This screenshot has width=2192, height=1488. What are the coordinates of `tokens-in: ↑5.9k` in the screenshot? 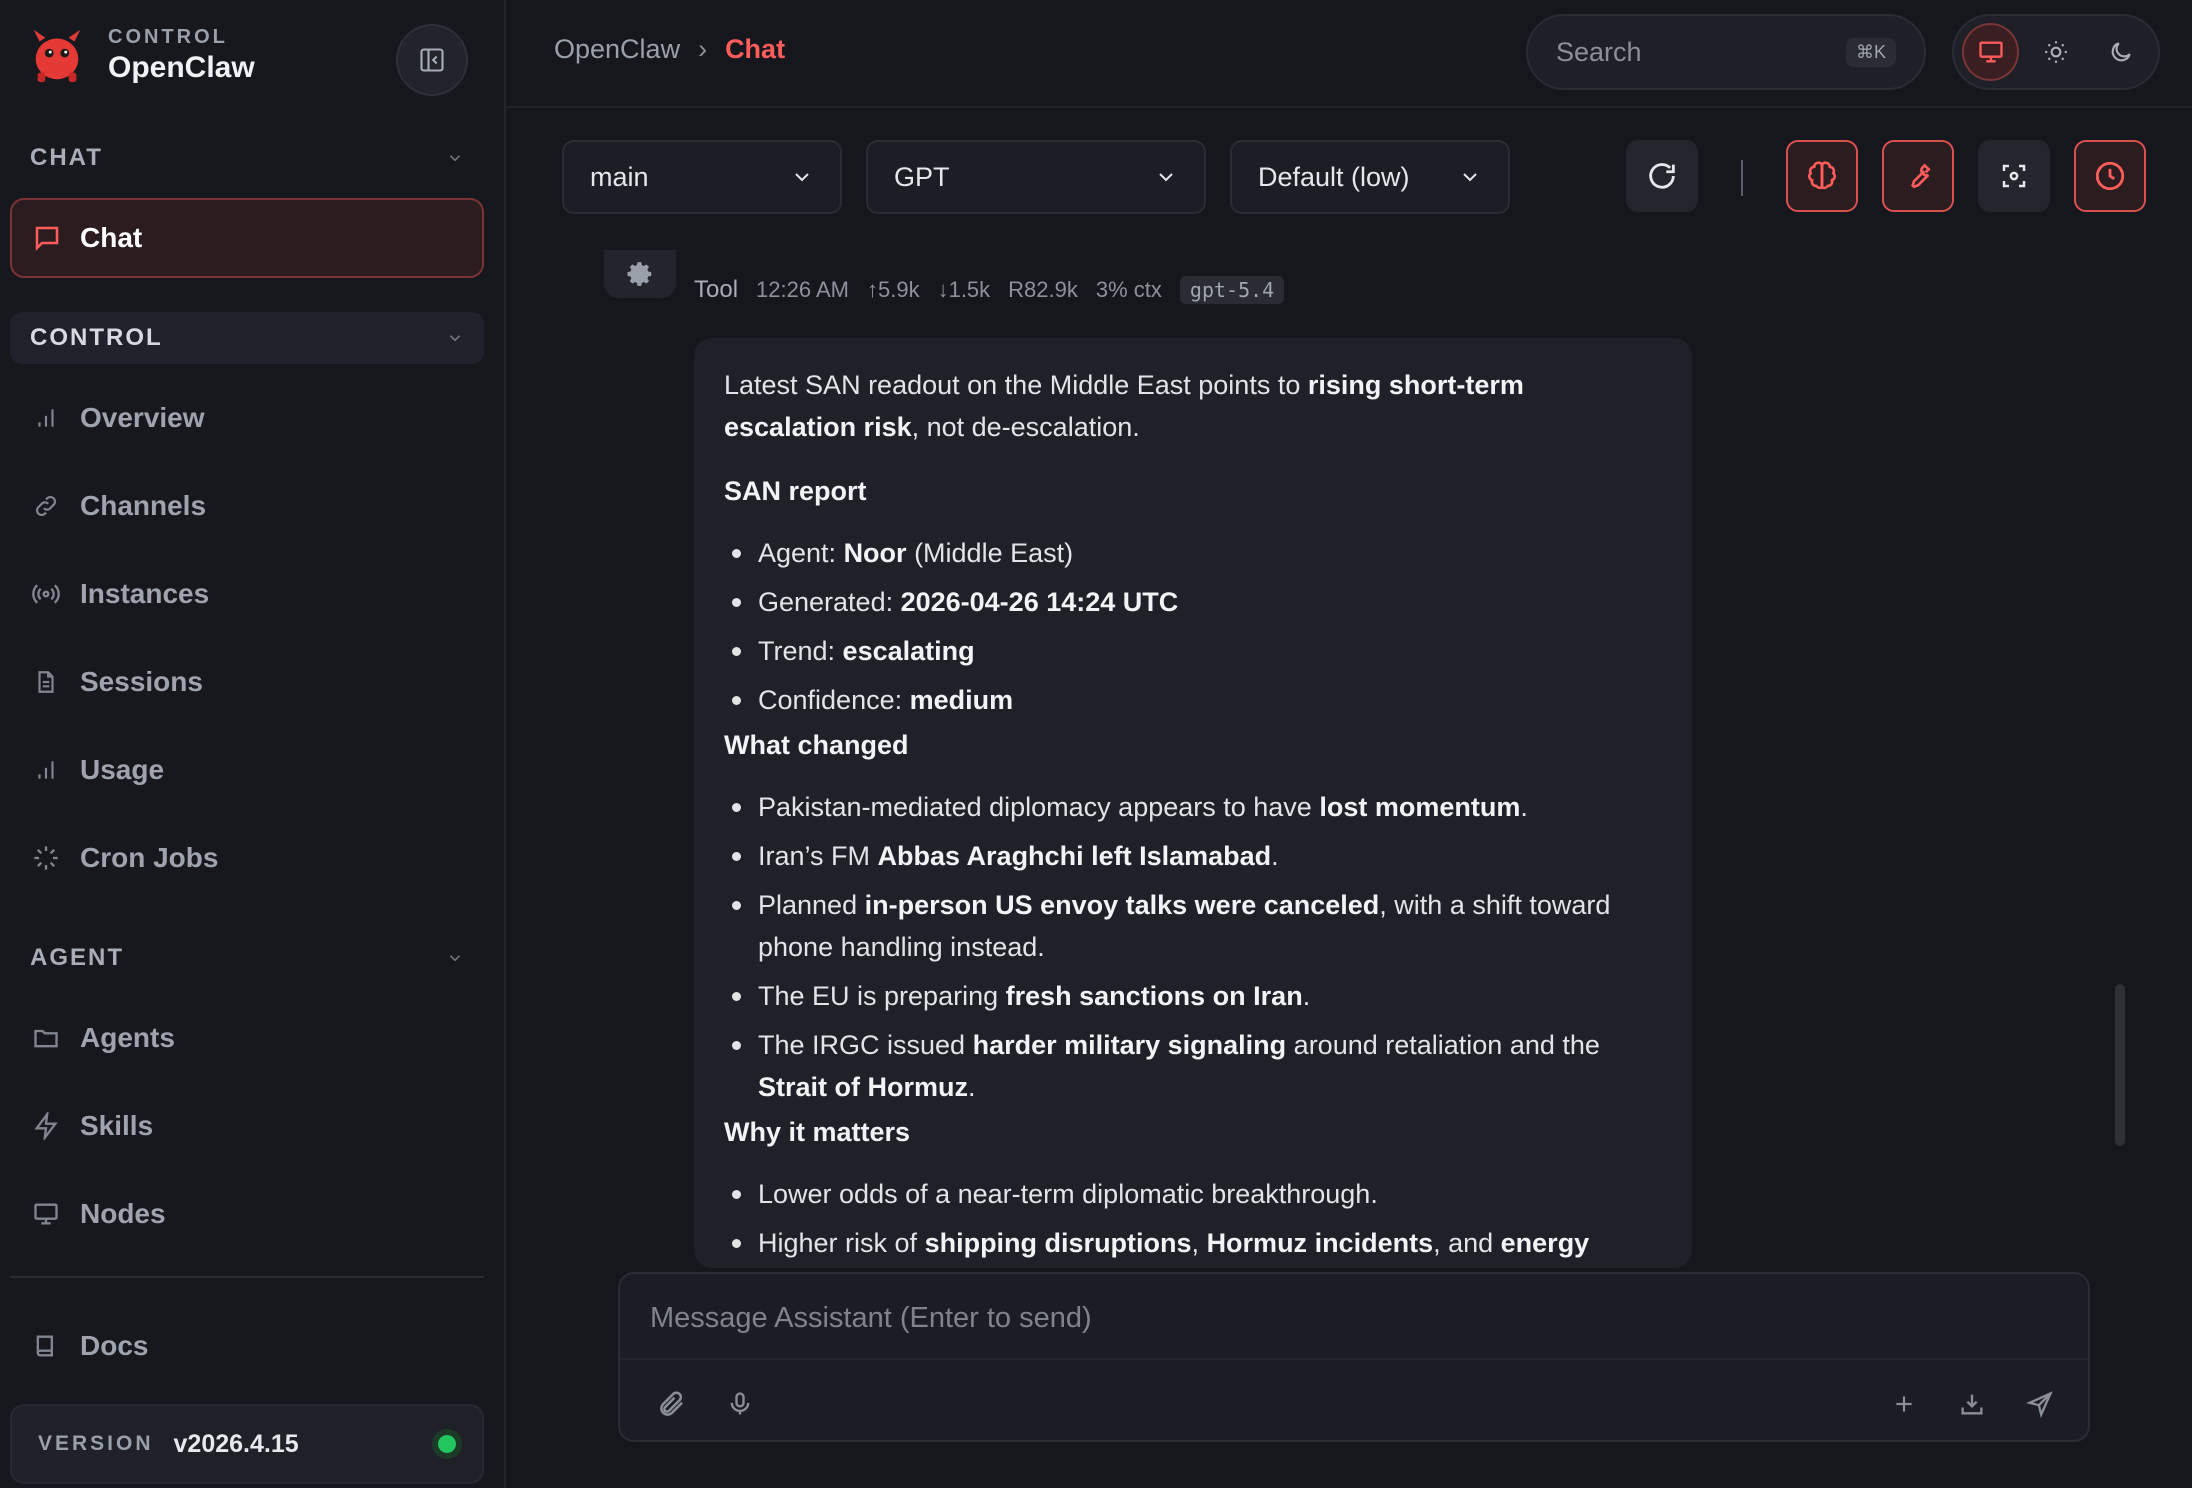 It's located at (893, 289).